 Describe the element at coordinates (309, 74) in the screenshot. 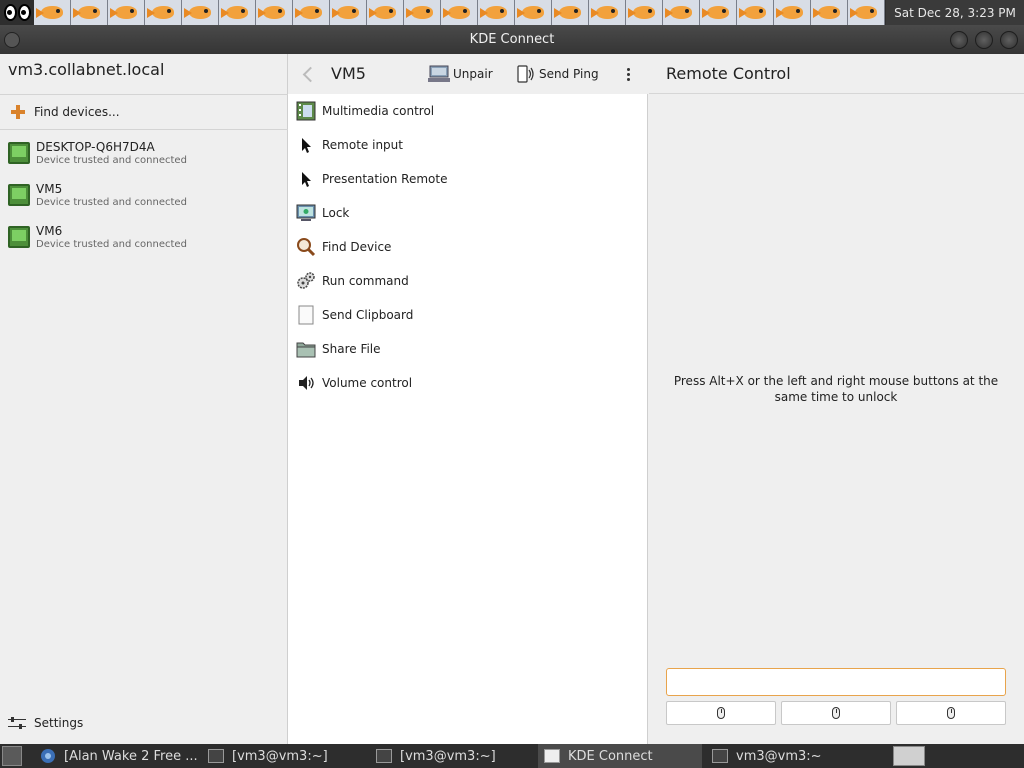

I see `back-button` at that location.